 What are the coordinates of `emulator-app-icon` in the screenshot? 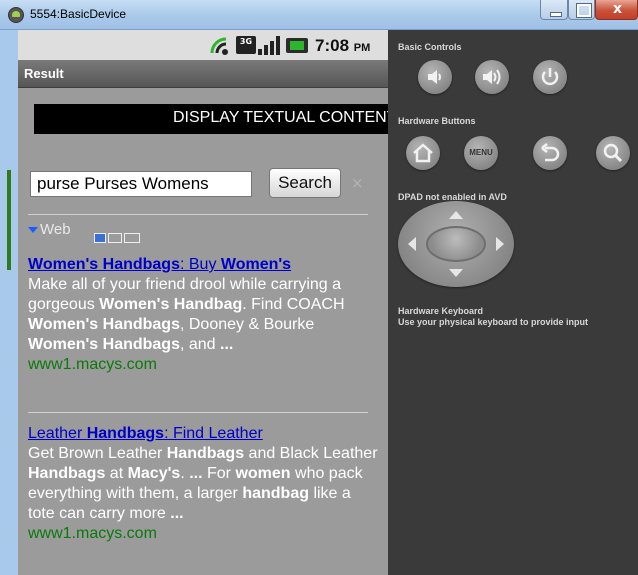 It's located at (16, 15).